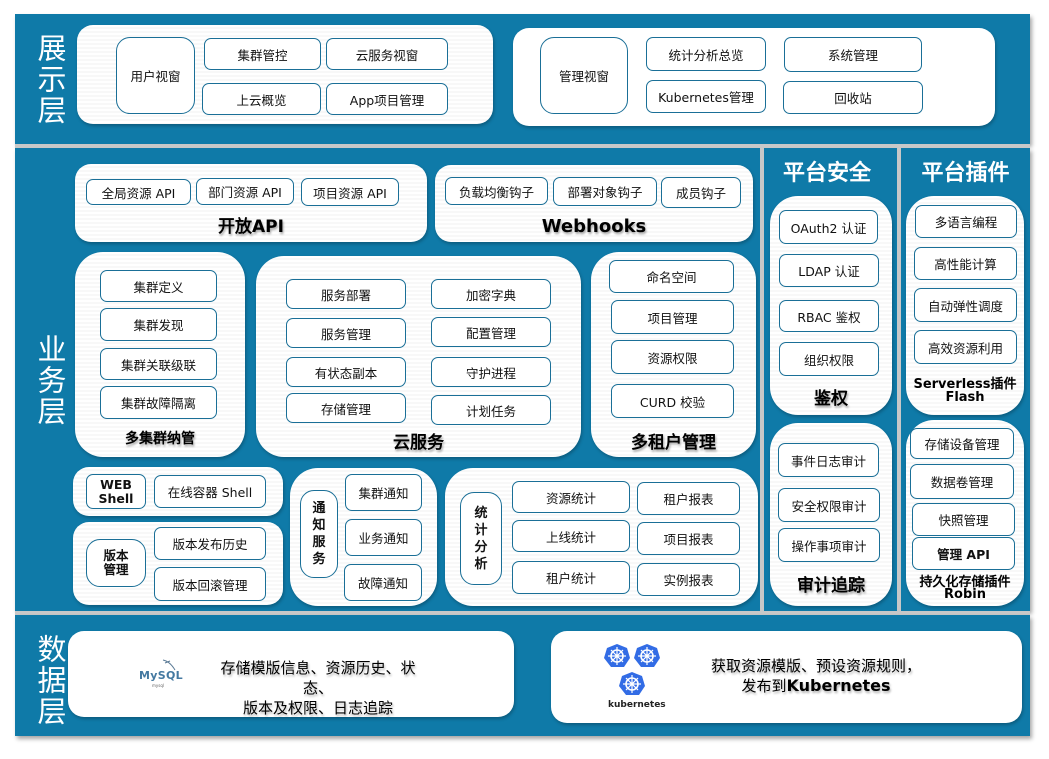 This screenshot has height=759, width=1049. I want to click on tenant-report-box: 租户报表, so click(688, 498).